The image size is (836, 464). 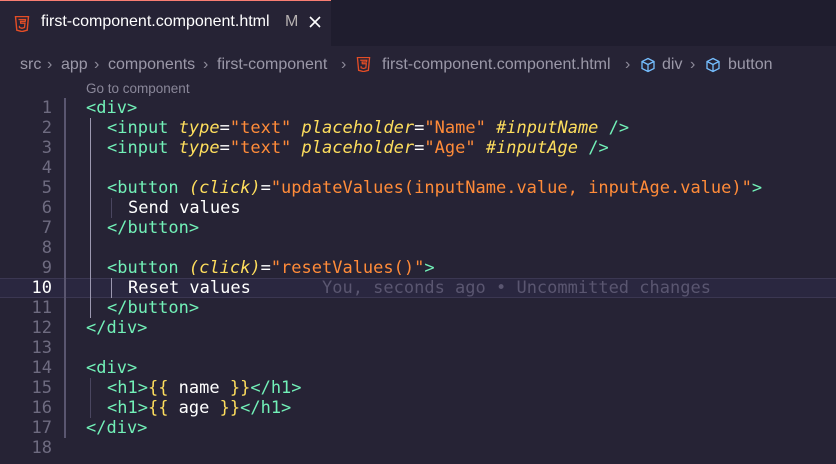 I want to click on line-number: 6, so click(x=46, y=208).